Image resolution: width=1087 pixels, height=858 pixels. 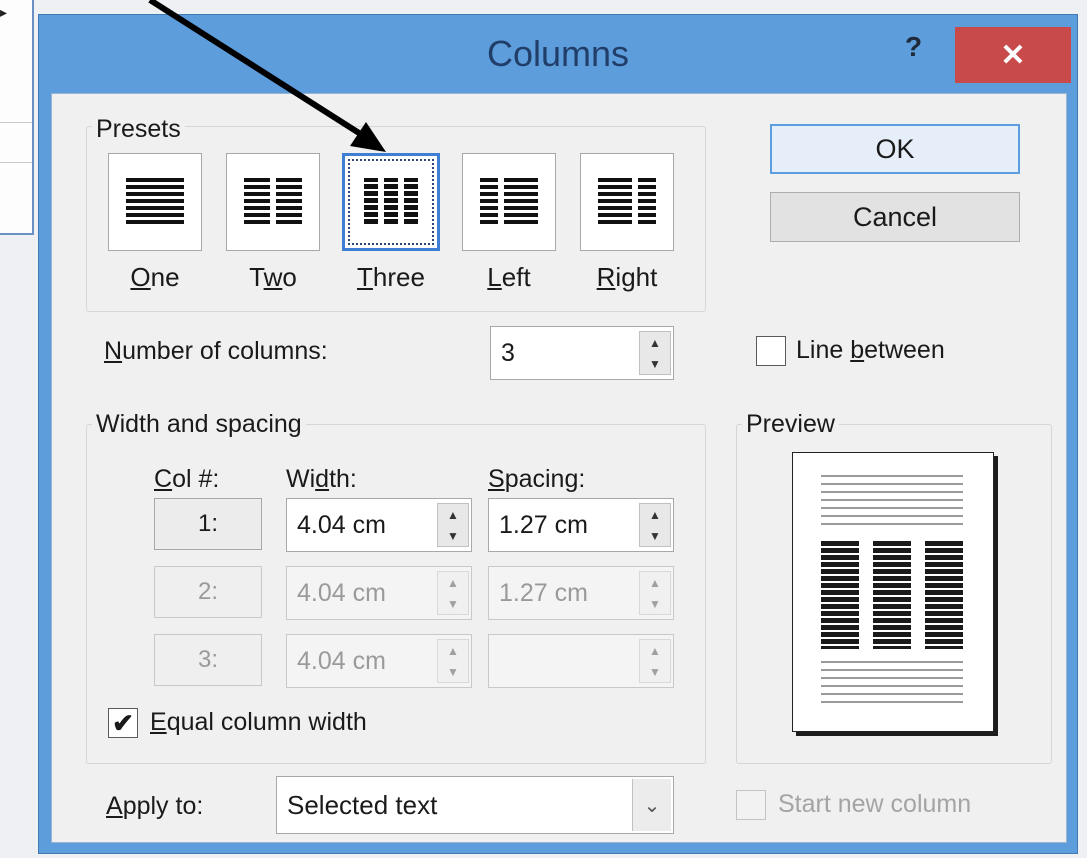 What do you see at coordinates (895, 149) in the screenshot?
I see `ok-button: OK` at bounding box center [895, 149].